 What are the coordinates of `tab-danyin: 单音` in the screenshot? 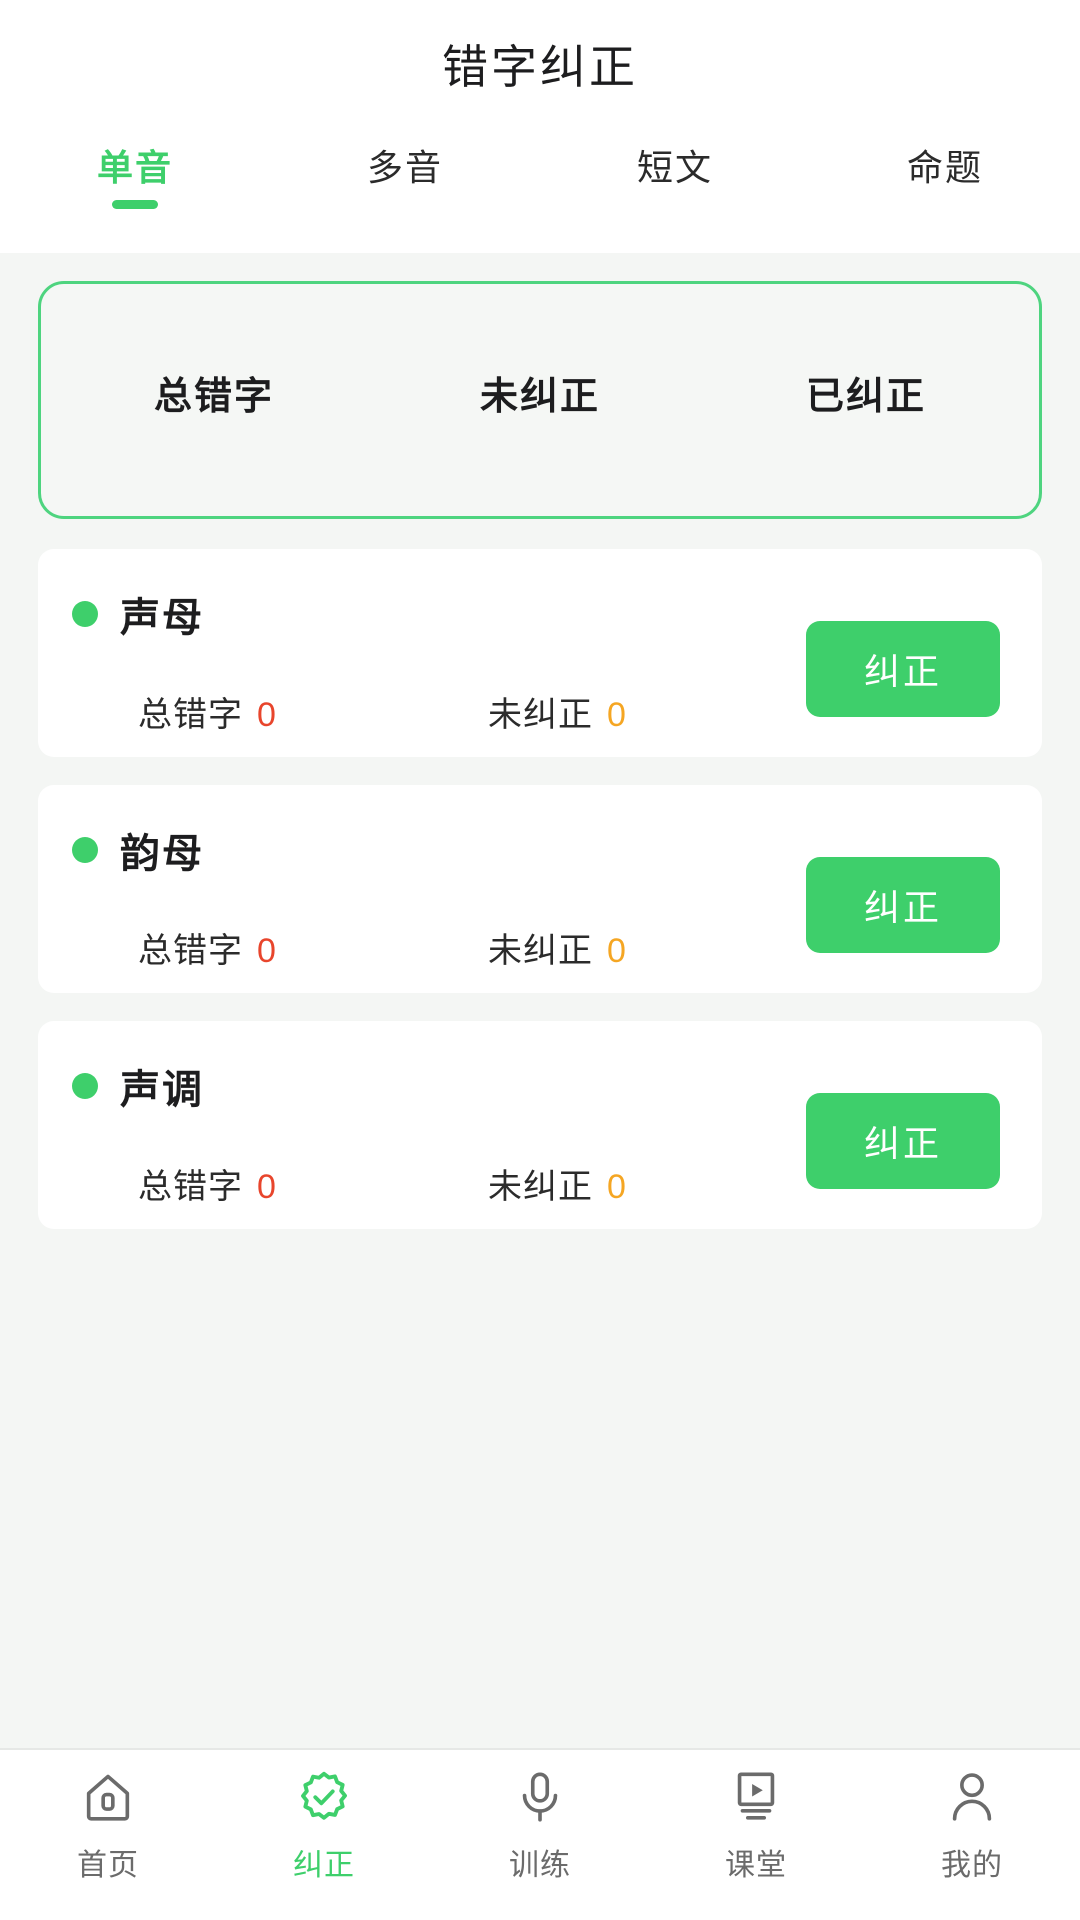 It's located at (135, 179).